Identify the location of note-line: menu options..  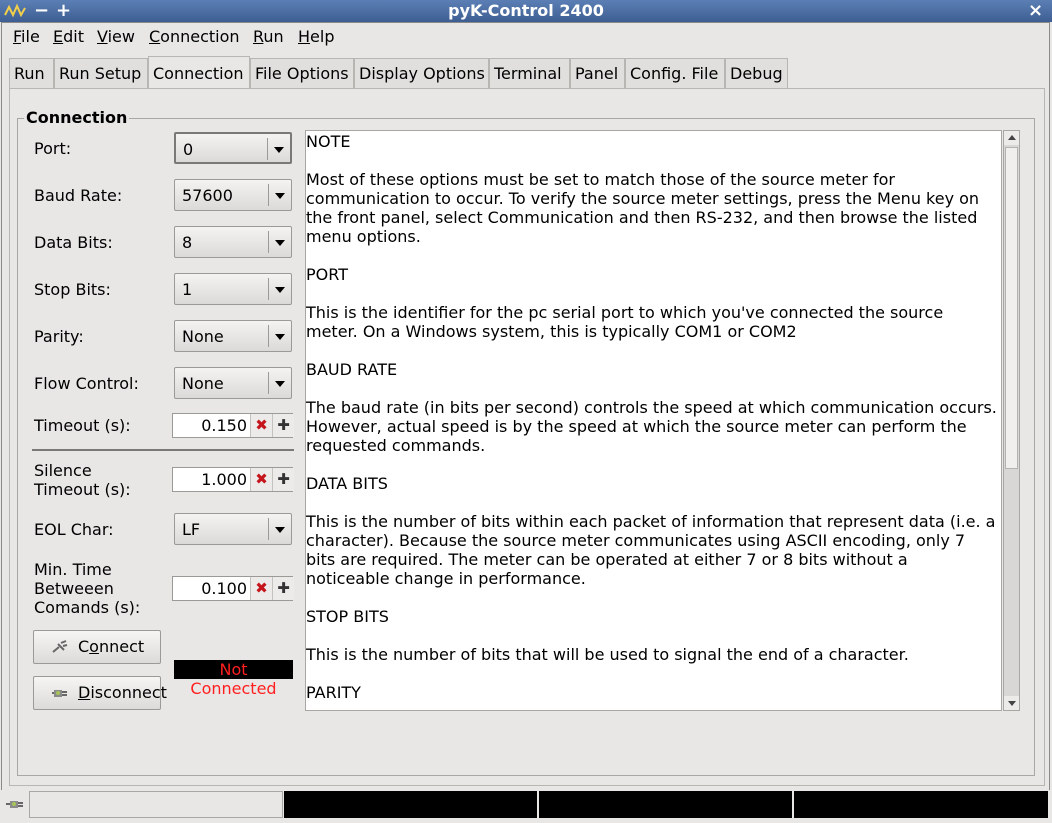
(363, 236).